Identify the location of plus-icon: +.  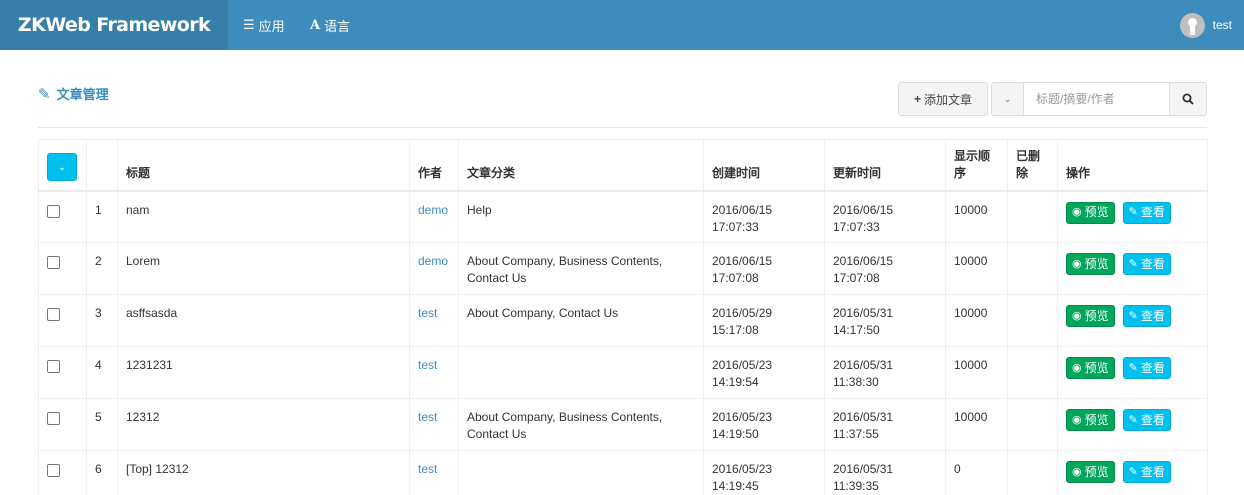
(917, 99).